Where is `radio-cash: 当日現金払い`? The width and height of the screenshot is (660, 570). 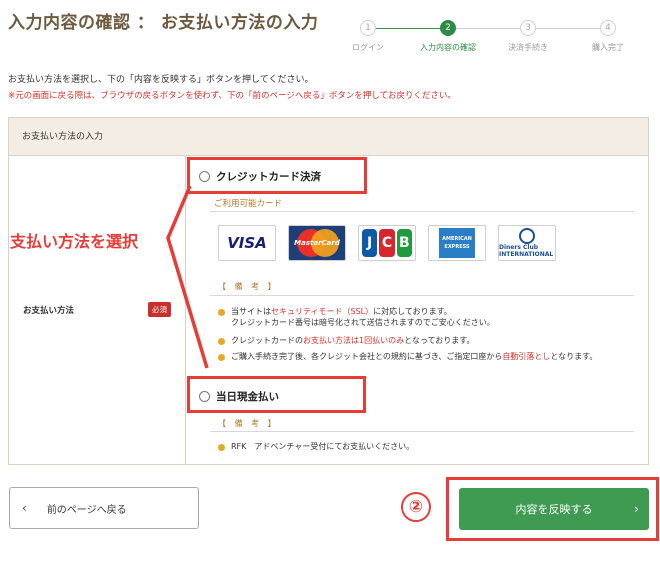
radio-cash: 当日現金払い is located at coordinates (239, 396).